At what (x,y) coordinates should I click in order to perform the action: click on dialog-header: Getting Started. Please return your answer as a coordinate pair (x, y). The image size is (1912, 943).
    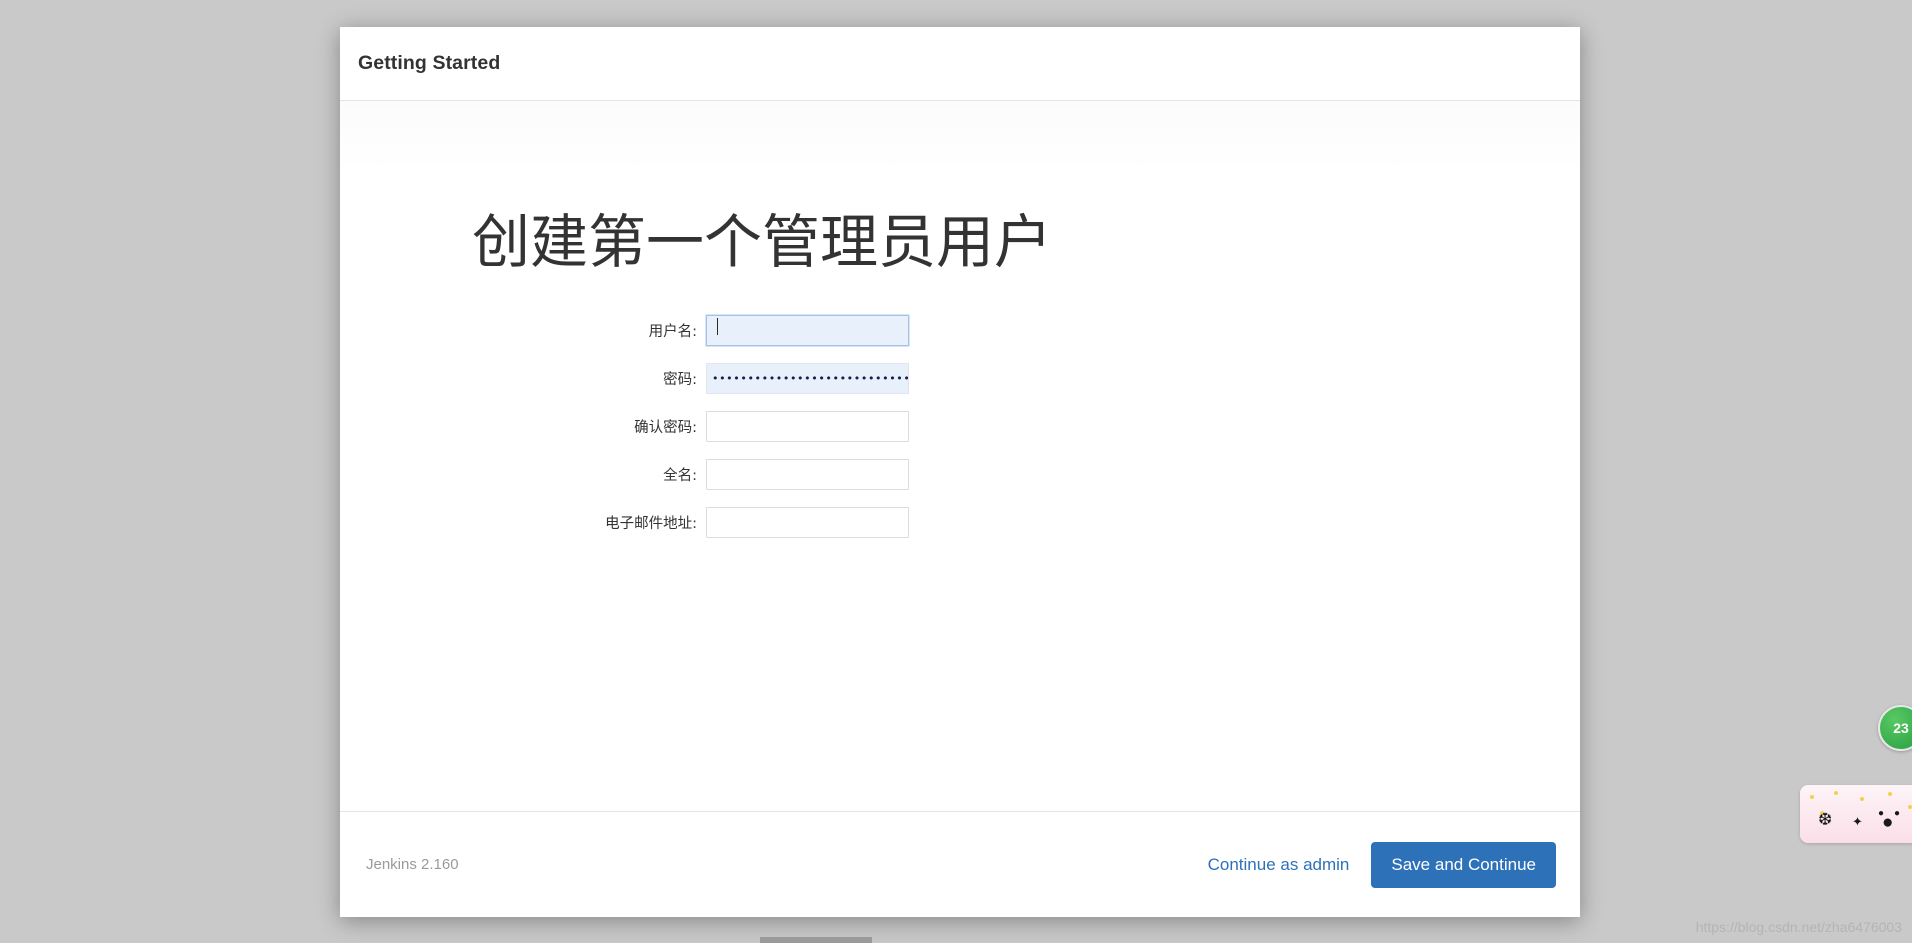
    Looking at the image, I should click on (960, 64).